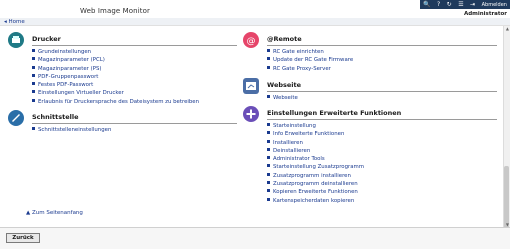  I want to click on menu-link: Starteinstellung Zusatzprogramm, so click(315, 167).